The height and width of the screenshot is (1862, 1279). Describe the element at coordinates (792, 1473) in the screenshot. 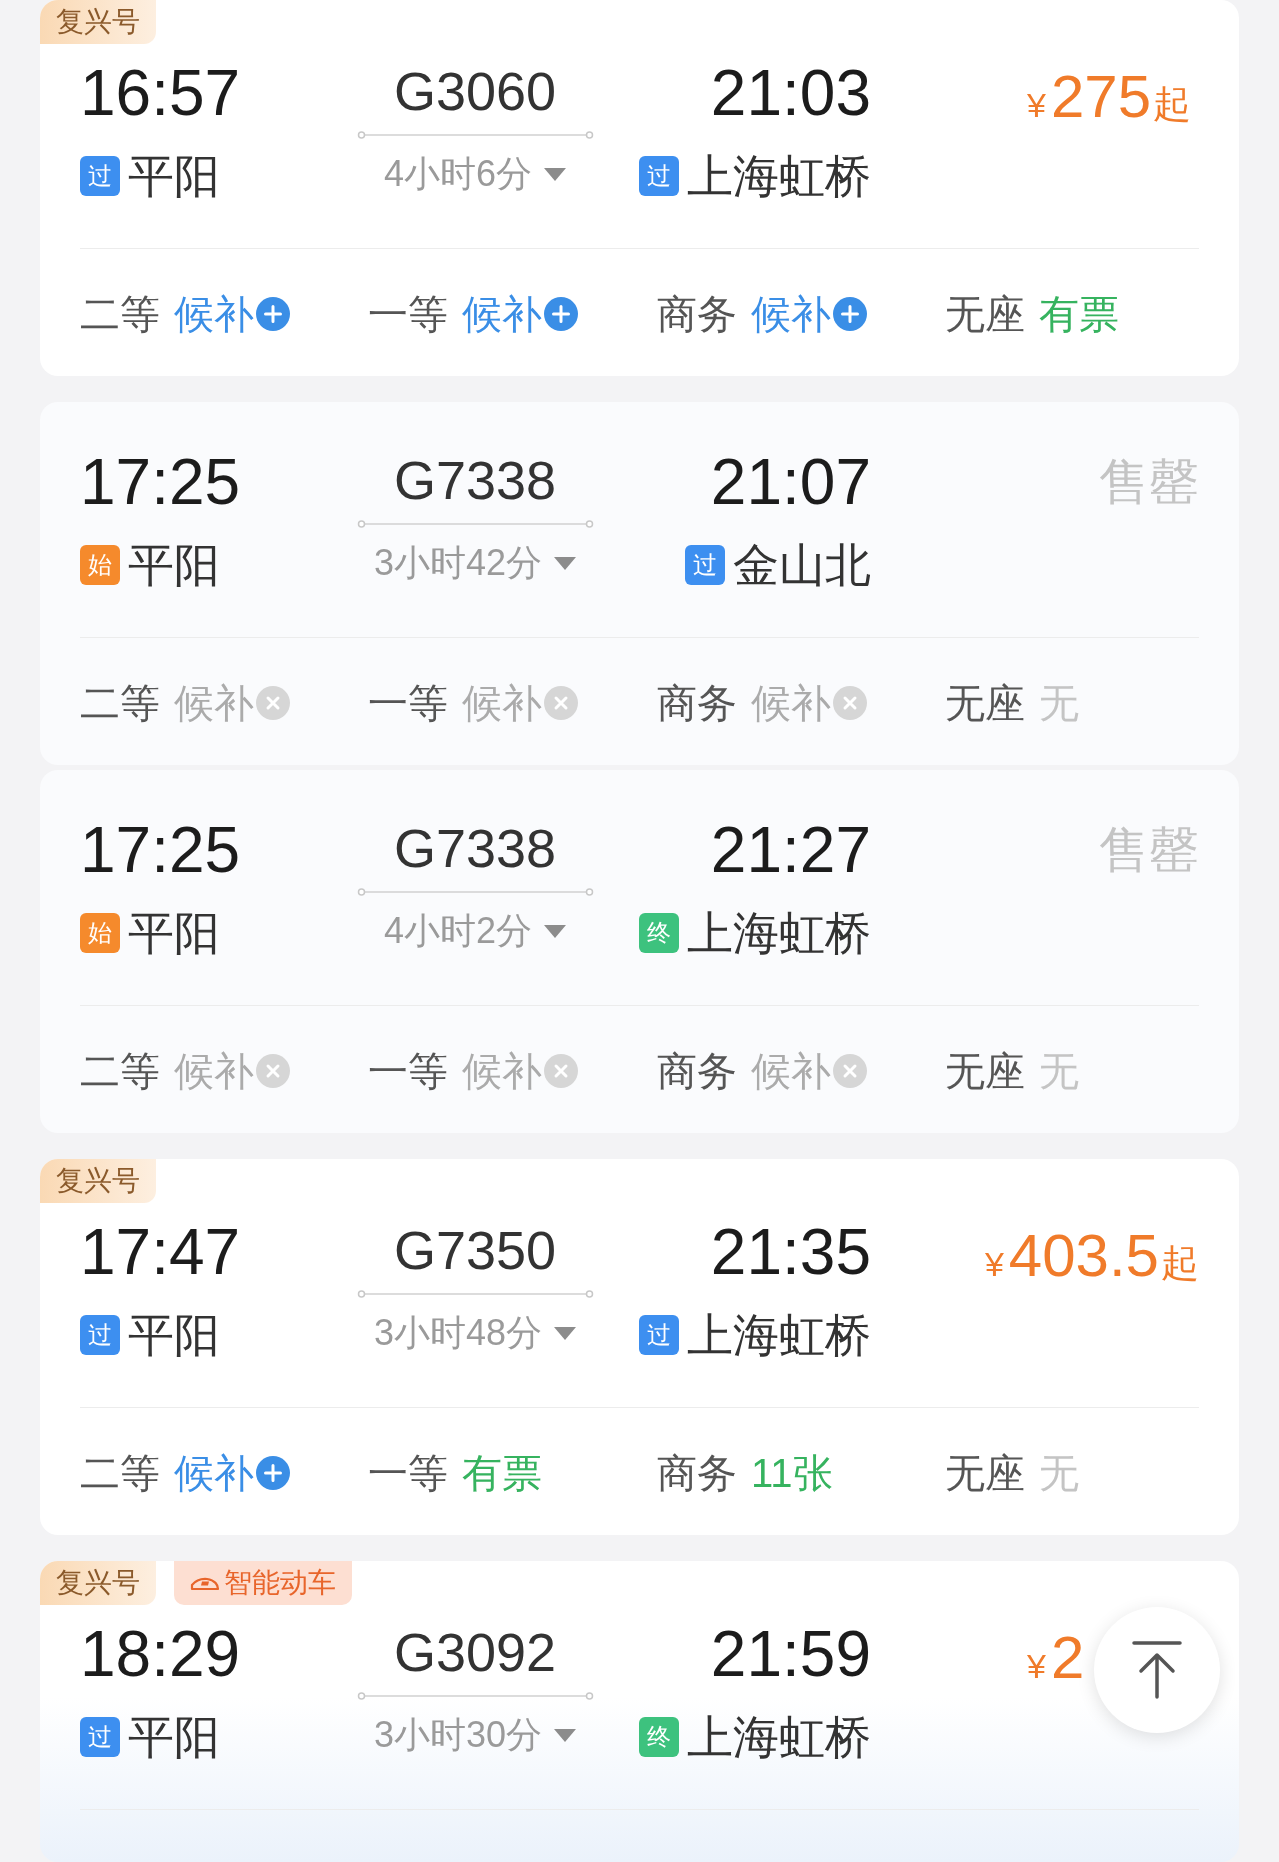

I see `seat-availability: 11张` at that location.